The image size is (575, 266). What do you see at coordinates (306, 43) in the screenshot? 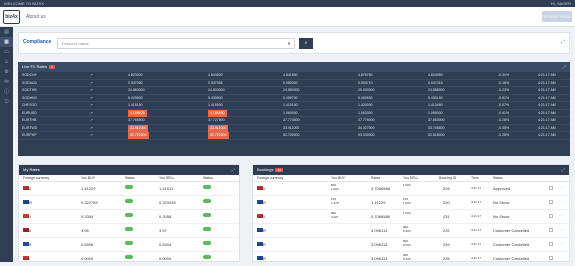
I see `search-button: ⌕` at bounding box center [306, 43].